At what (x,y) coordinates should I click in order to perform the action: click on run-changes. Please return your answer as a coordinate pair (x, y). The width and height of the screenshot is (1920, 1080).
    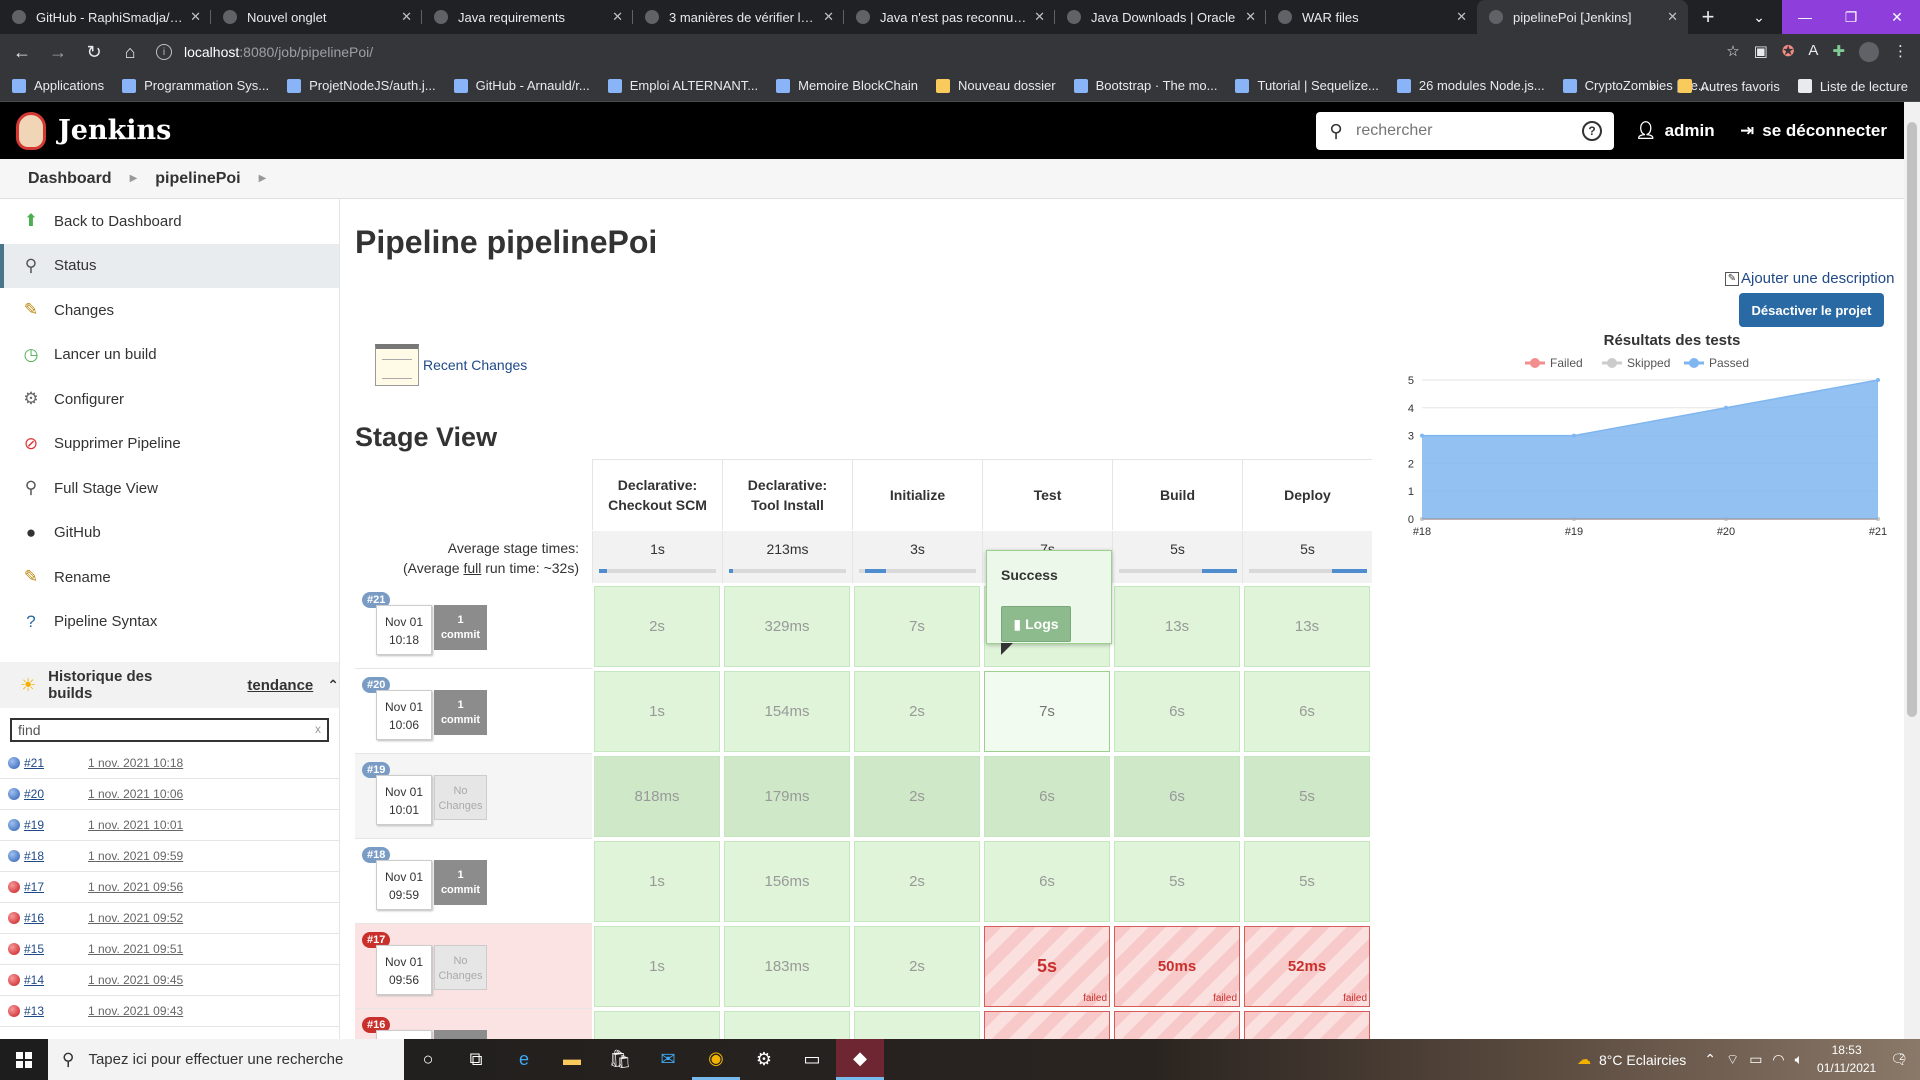
    Looking at the image, I should click on (460, 1034).